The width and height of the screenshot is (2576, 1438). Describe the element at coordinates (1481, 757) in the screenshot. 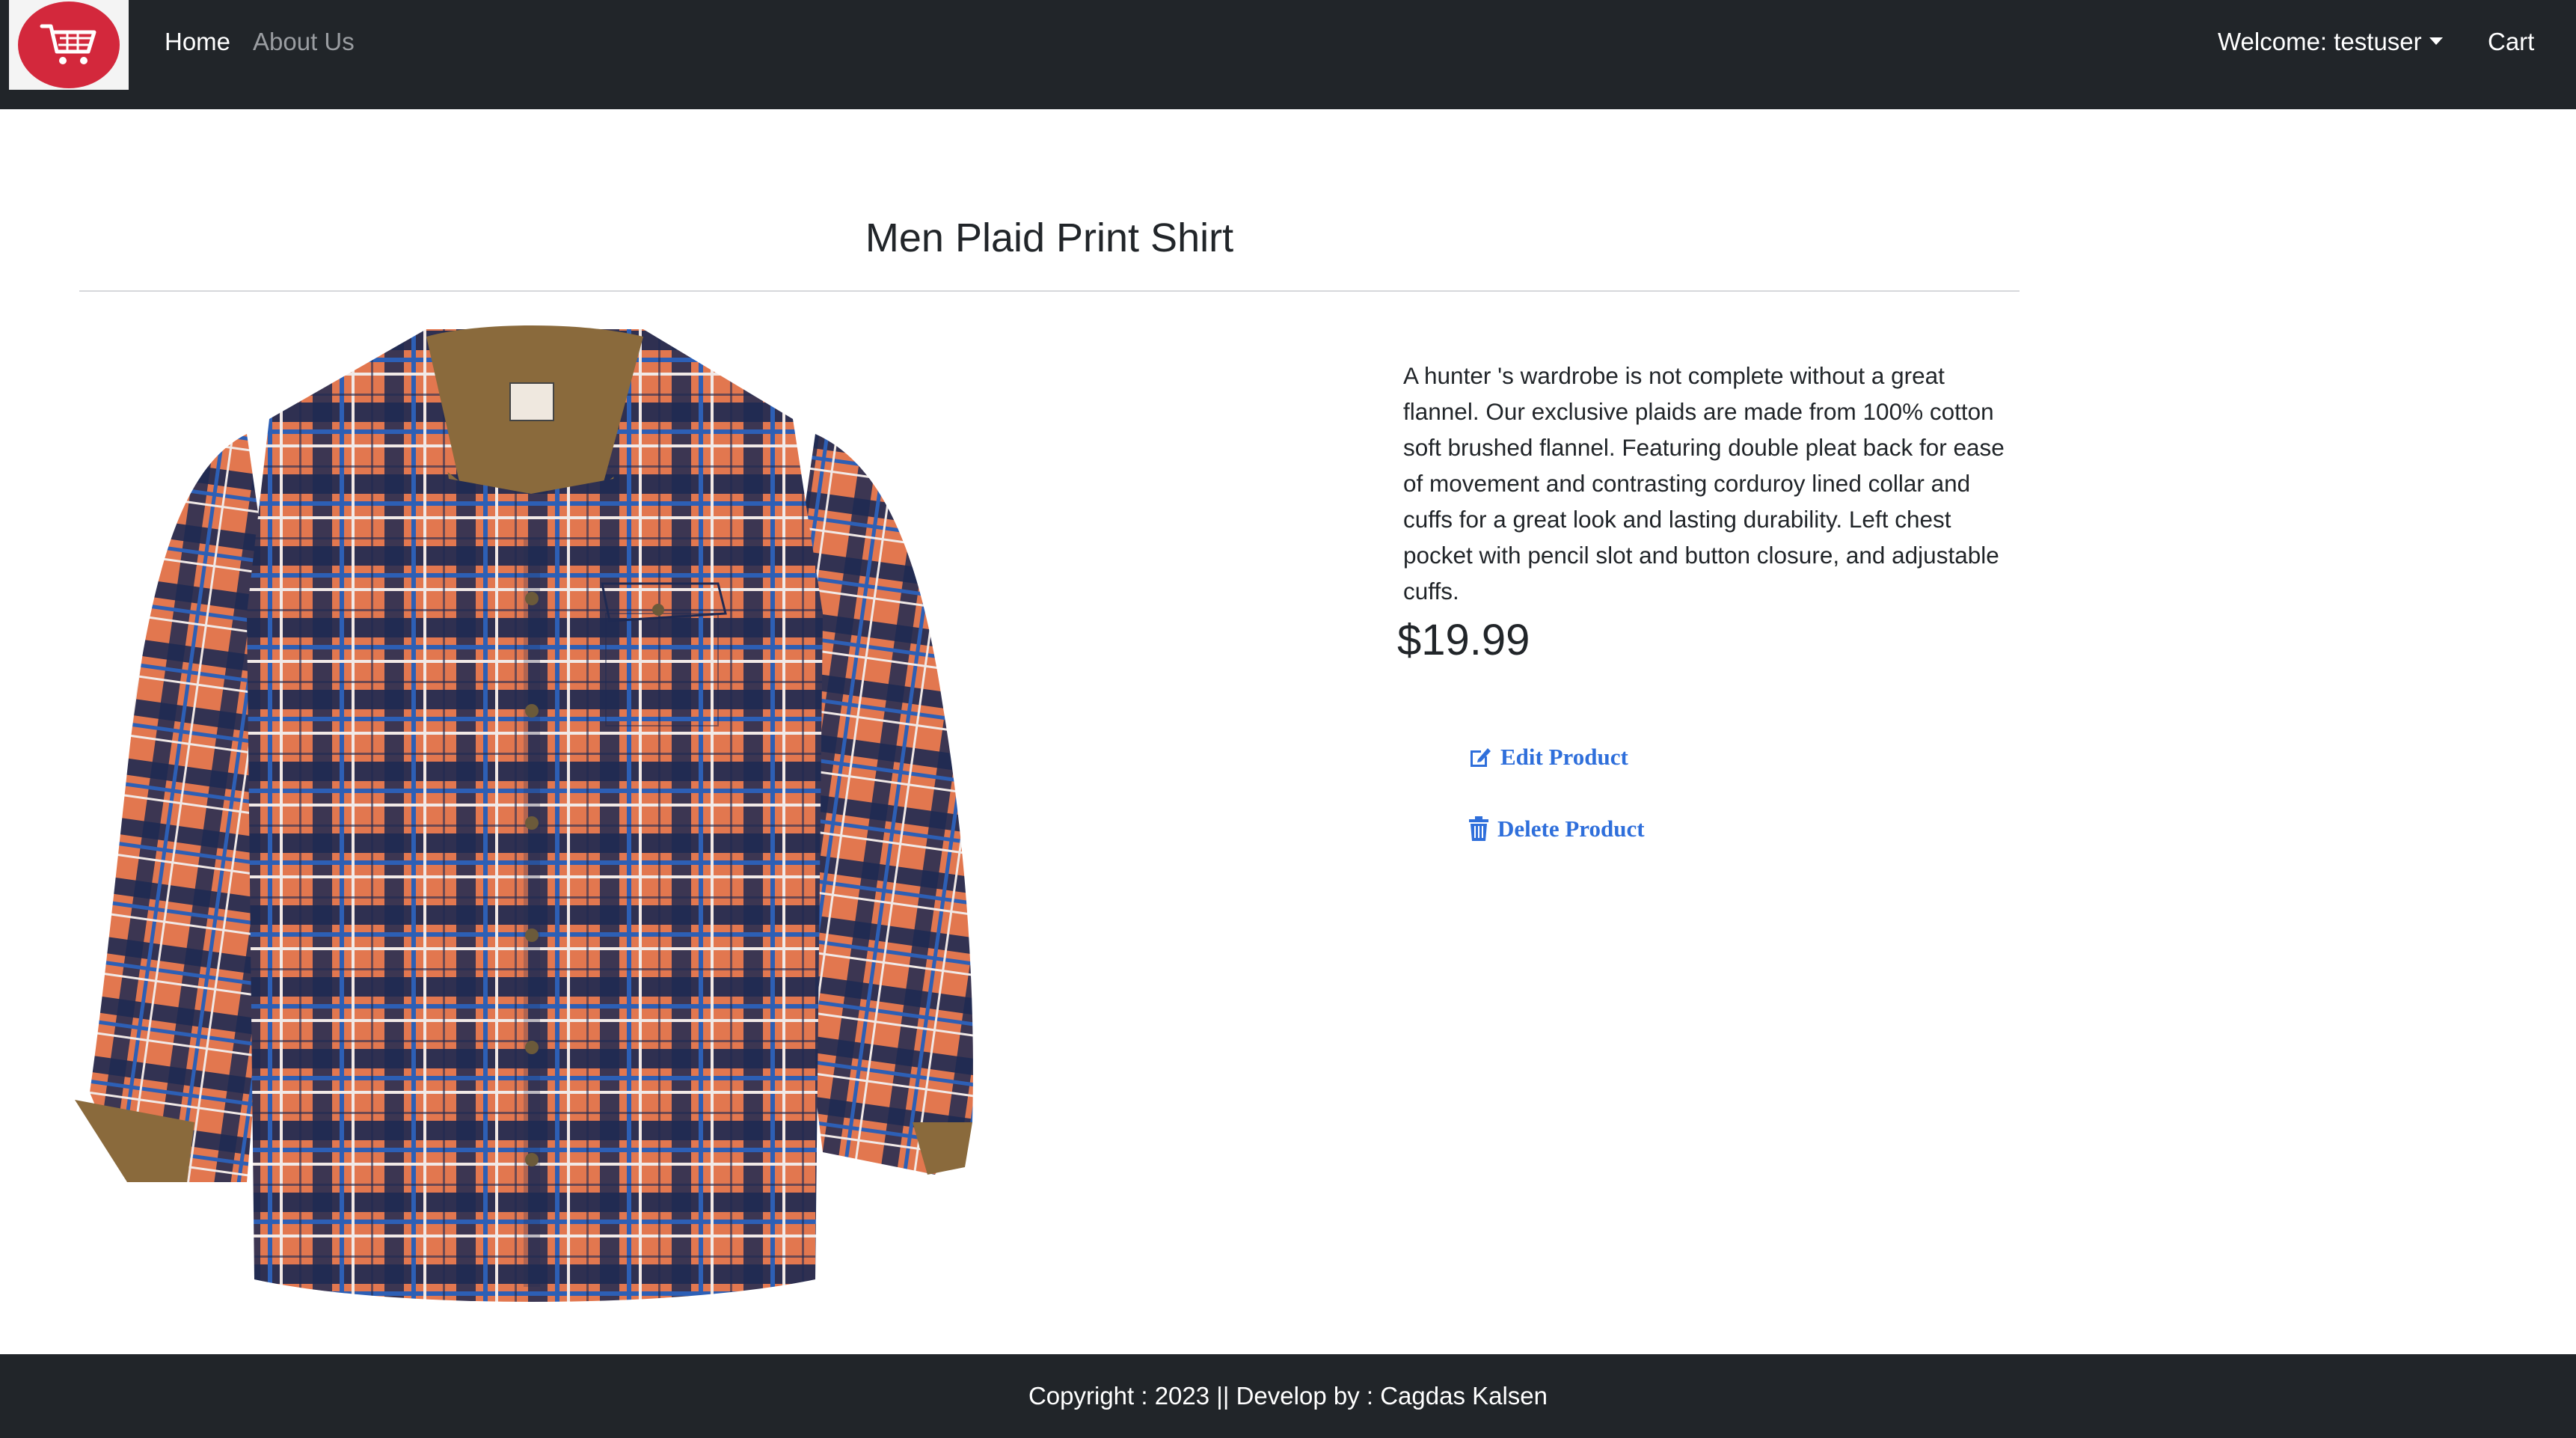

I see `edit-icon` at that location.